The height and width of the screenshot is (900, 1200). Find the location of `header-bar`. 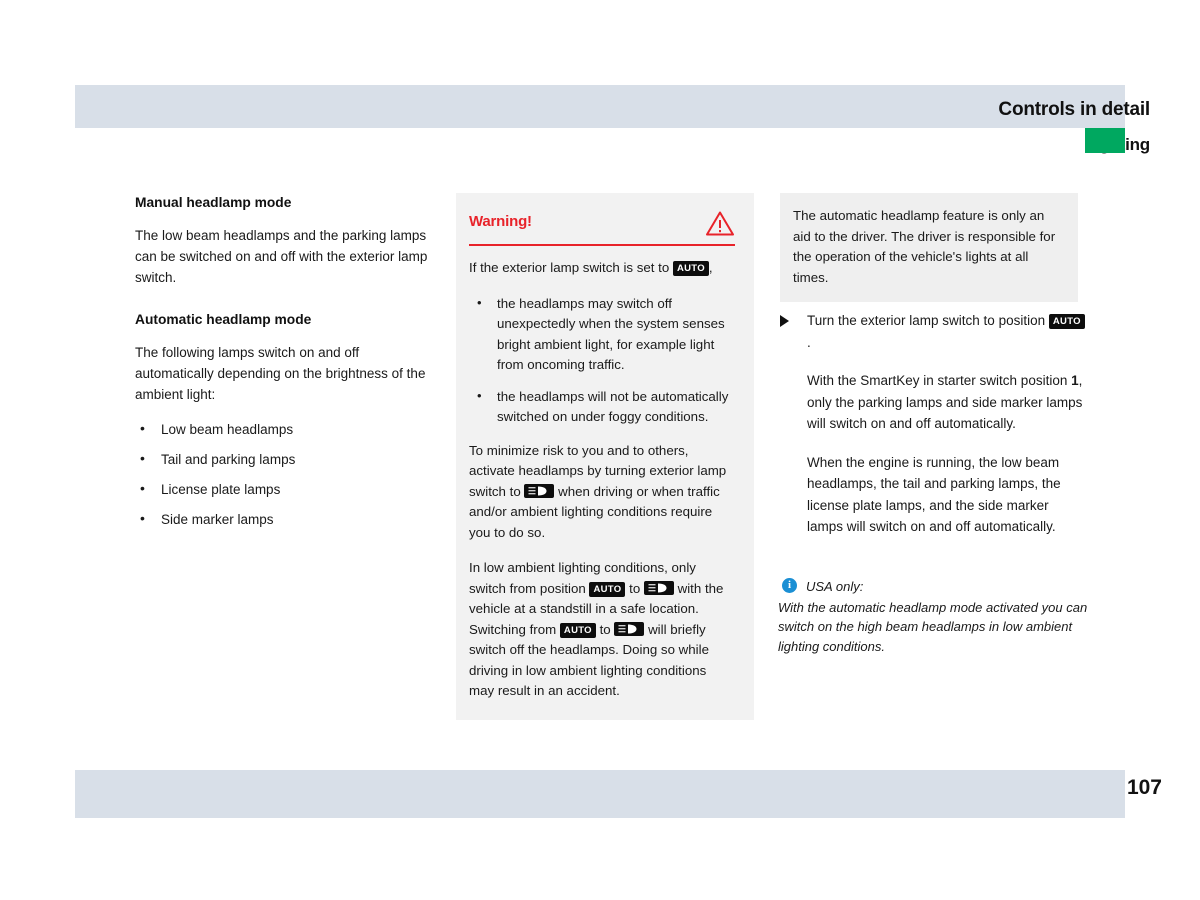

header-bar is located at coordinates (600, 106).